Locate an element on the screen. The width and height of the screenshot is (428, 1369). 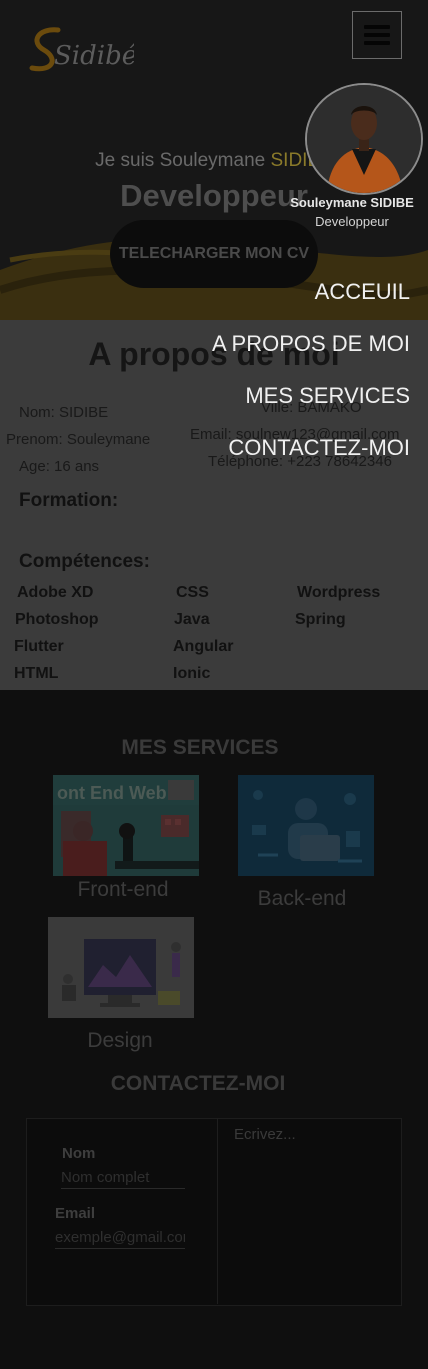
services-title: MES SERVICES is located at coordinates (200, 747).